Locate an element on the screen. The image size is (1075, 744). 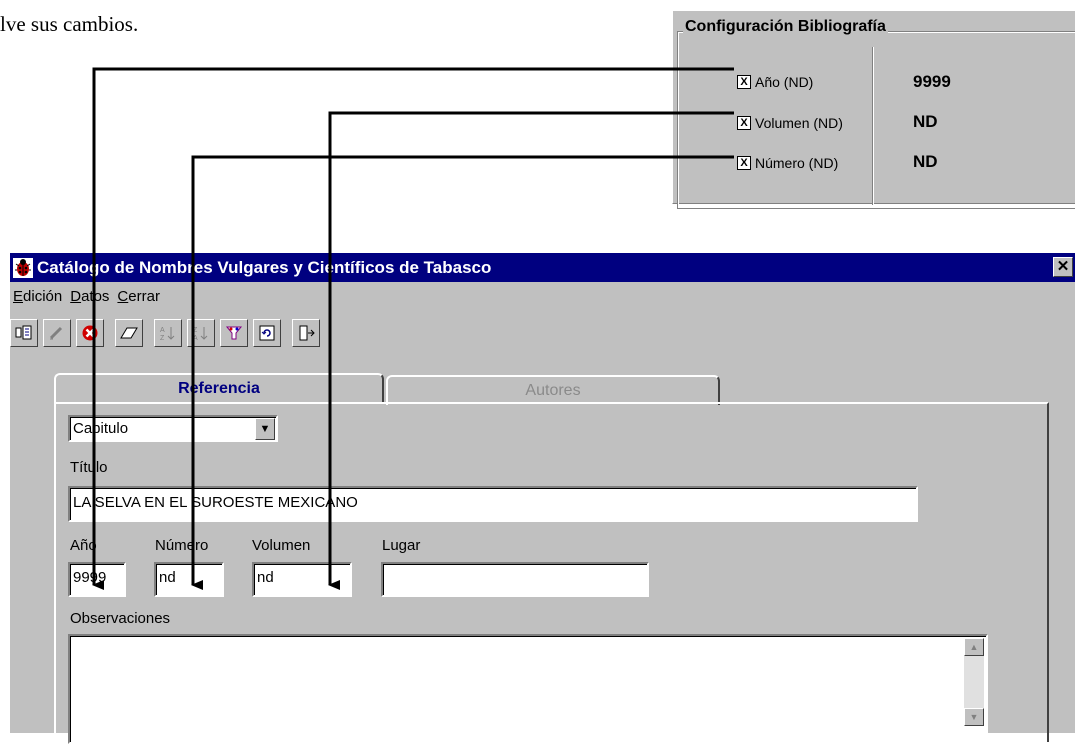
menu-datos-accel: D is located at coordinates (76, 296).